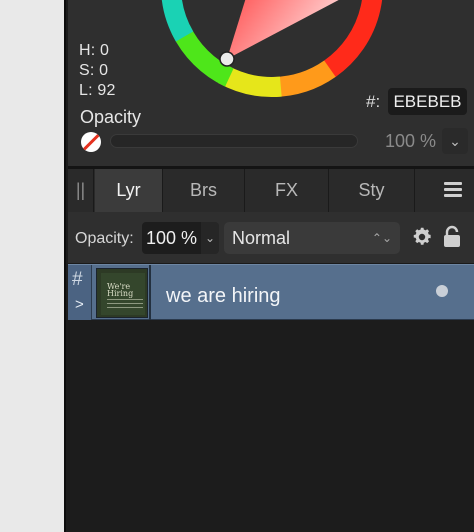 The width and height of the screenshot is (474, 532). What do you see at coordinates (442, 291) in the screenshot?
I see `visibility-dot-icon` at bounding box center [442, 291].